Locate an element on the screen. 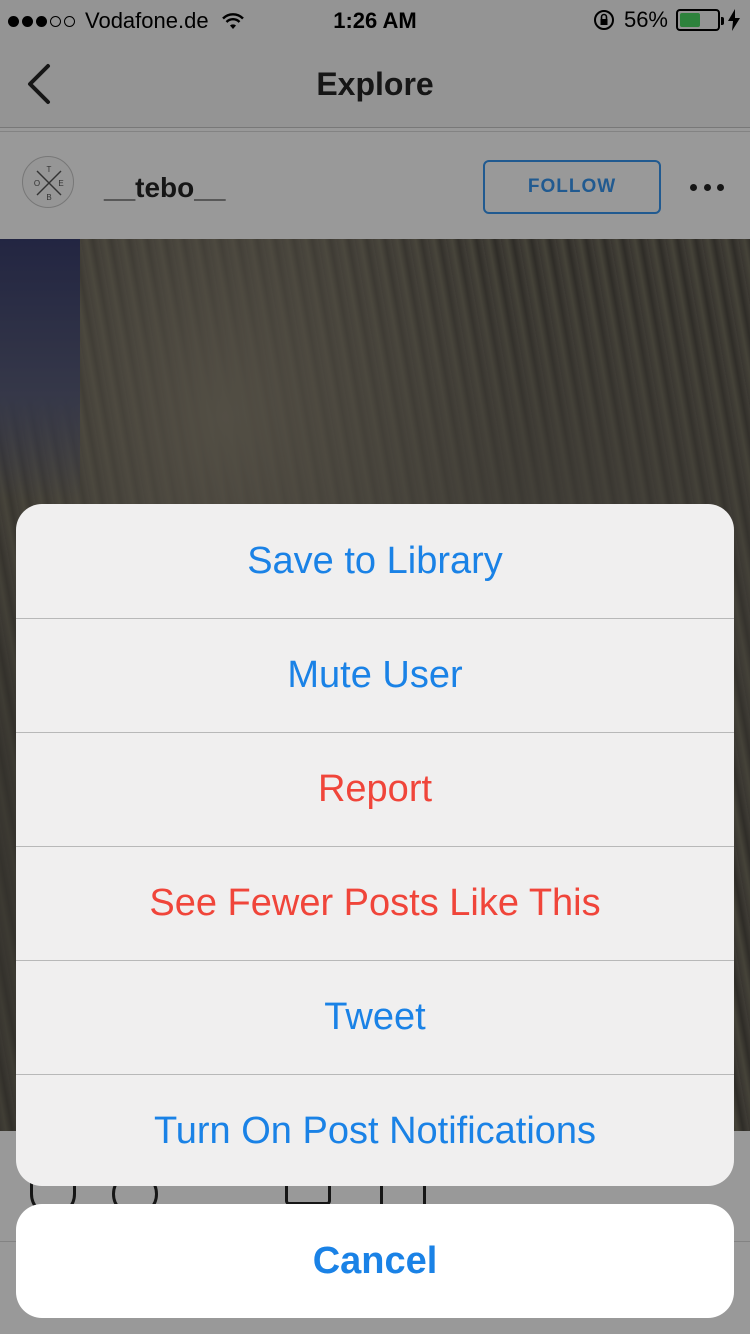 The width and height of the screenshot is (750, 1334). report-button: Report is located at coordinates (375, 789).